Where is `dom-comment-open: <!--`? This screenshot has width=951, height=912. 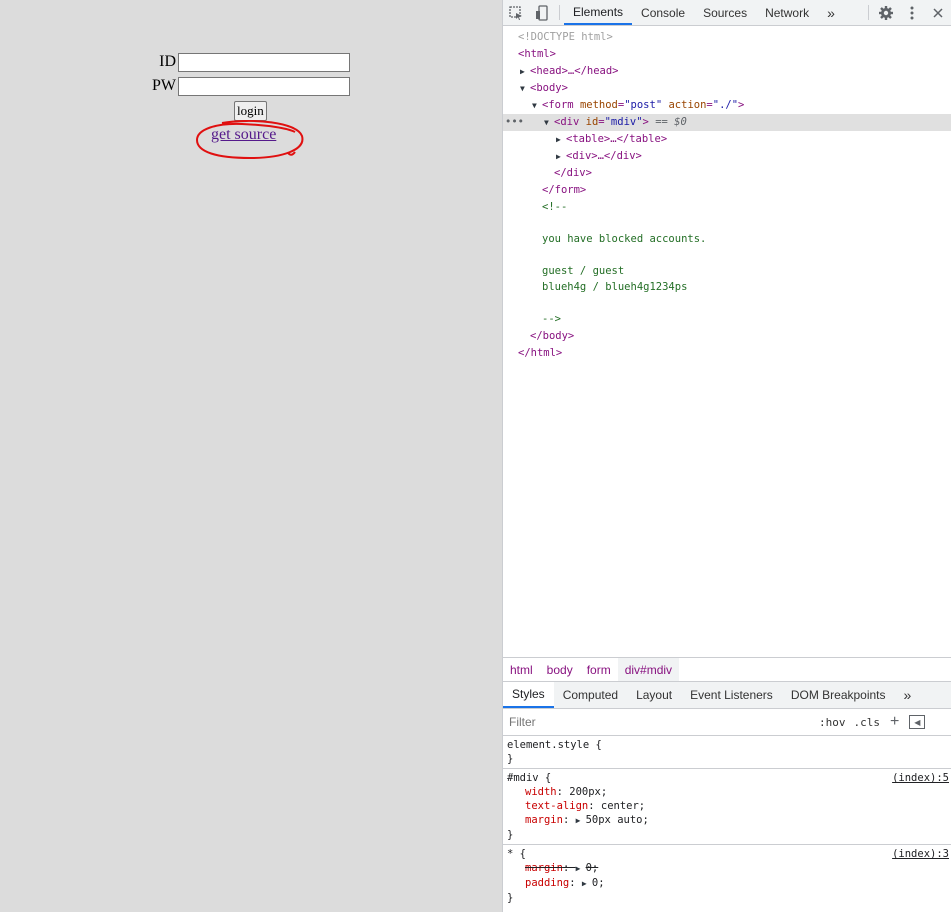 dom-comment-open: <!-- is located at coordinates (727, 207).